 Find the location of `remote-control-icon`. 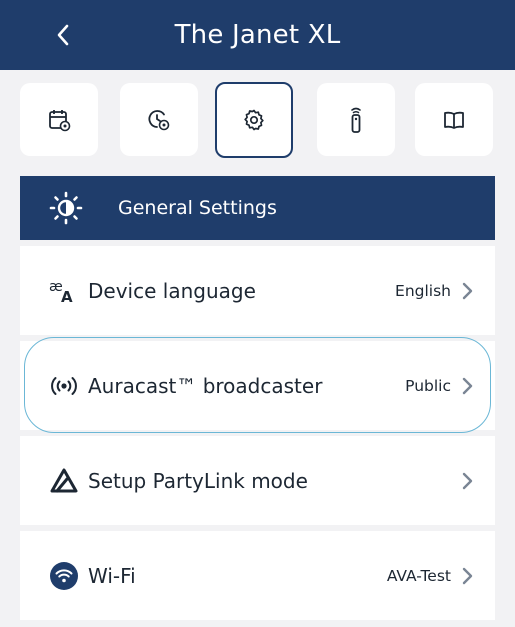

remote-control-icon is located at coordinates (356, 120).